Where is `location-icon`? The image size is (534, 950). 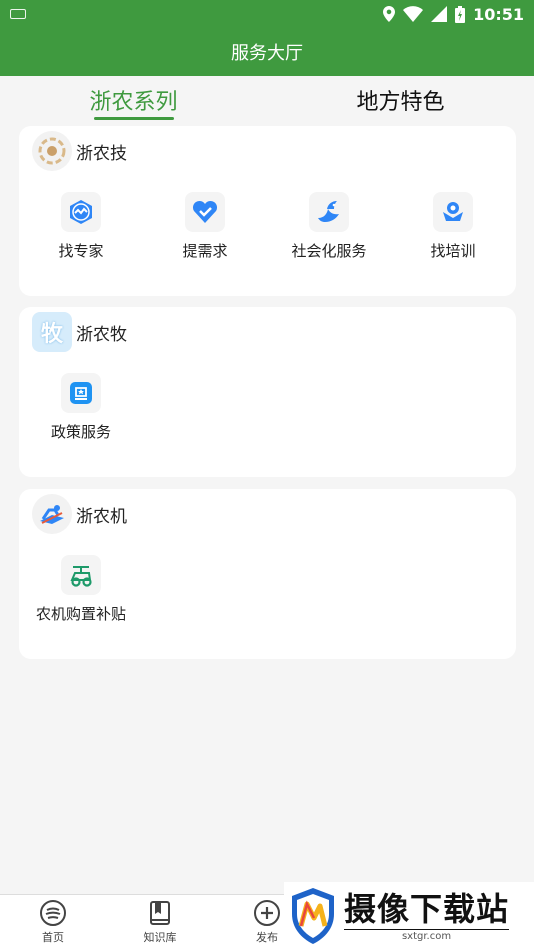
location-icon is located at coordinates (389, 14).